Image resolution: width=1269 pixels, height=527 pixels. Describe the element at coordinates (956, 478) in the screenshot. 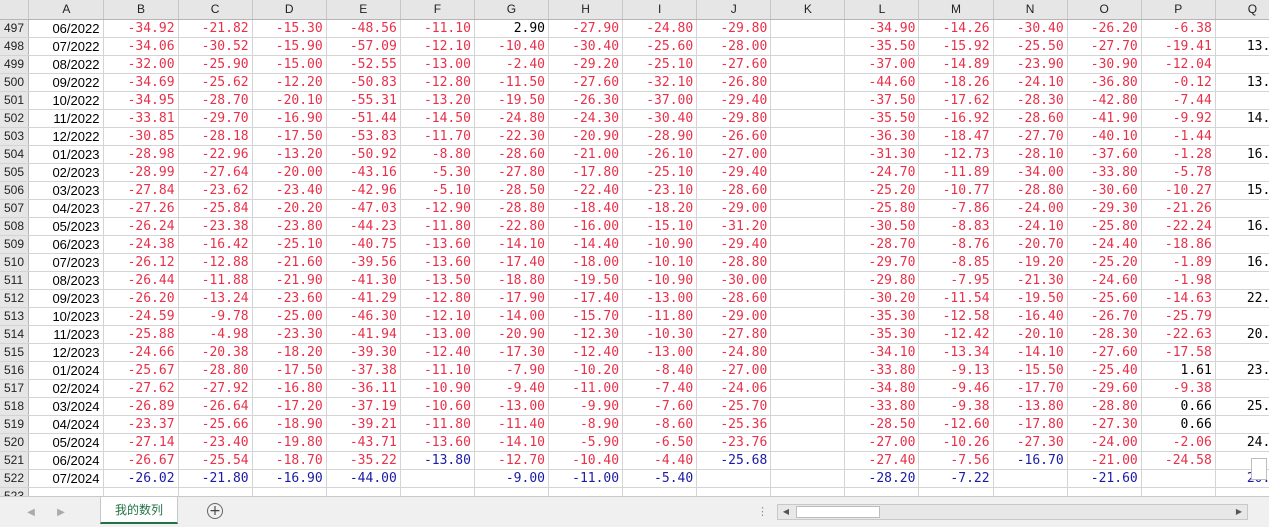

I see `cell-m: -7.22` at that location.